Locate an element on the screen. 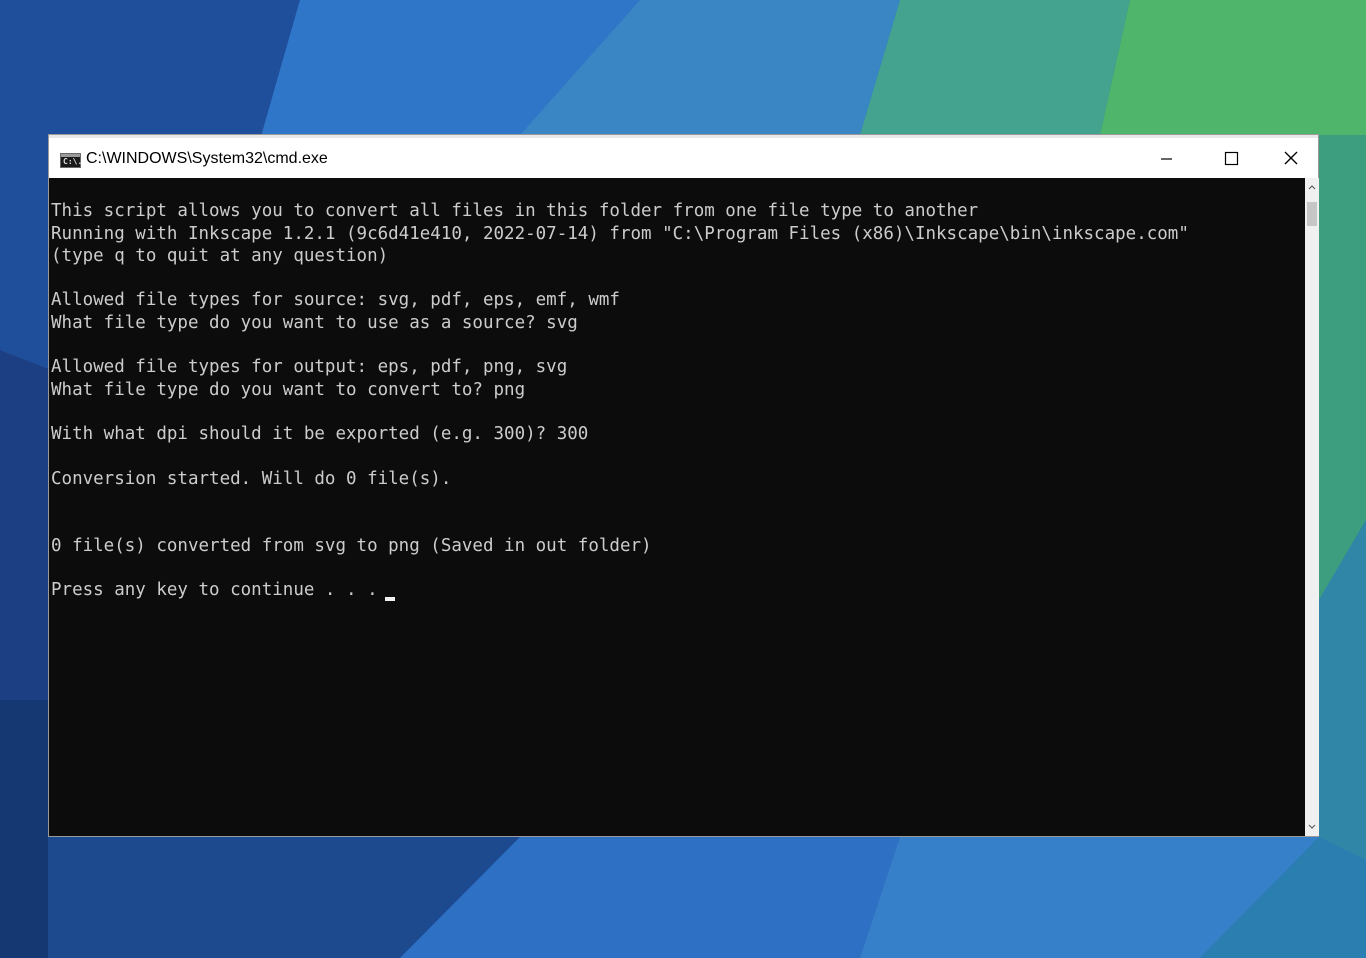  maximize-icon is located at coordinates (1231, 158).